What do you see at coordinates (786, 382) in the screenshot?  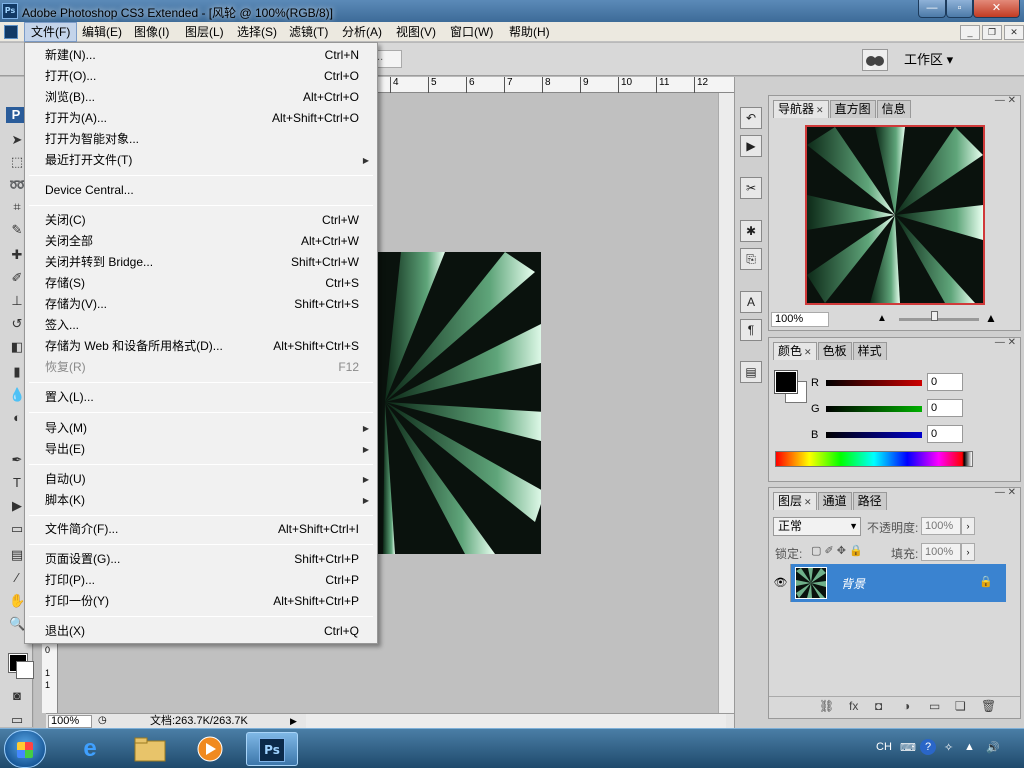 I see `color-fg-swatch` at bounding box center [786, 382].